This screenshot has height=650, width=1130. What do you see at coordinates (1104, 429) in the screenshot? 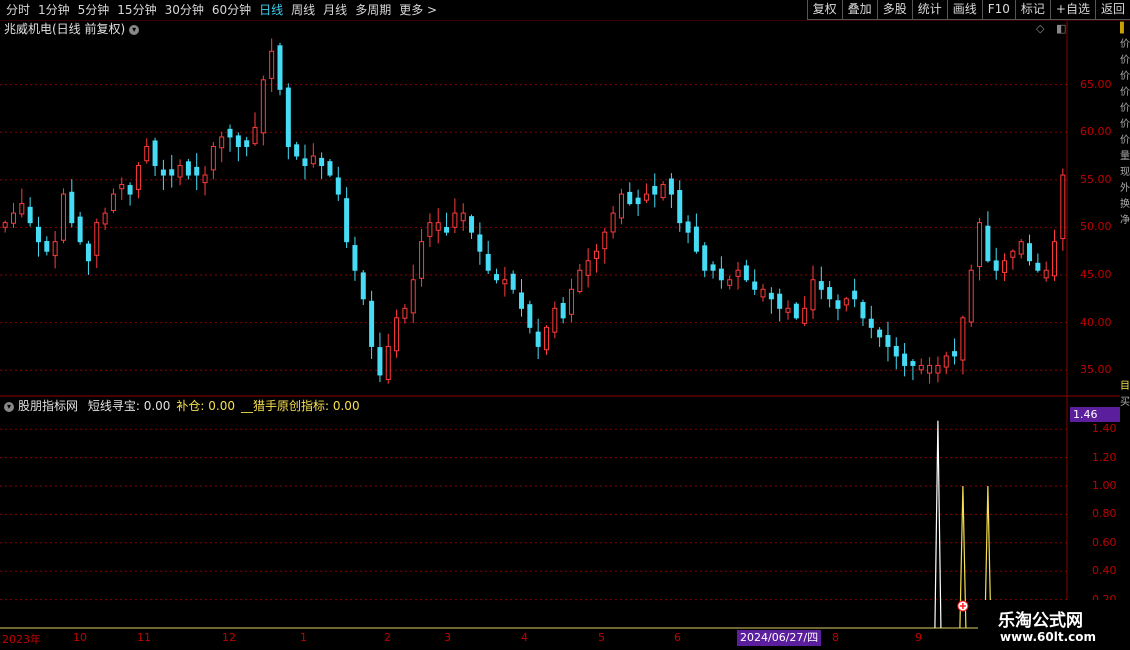
I see `indicator-tick-0: 1.40` at bounding box center [1104, 429].